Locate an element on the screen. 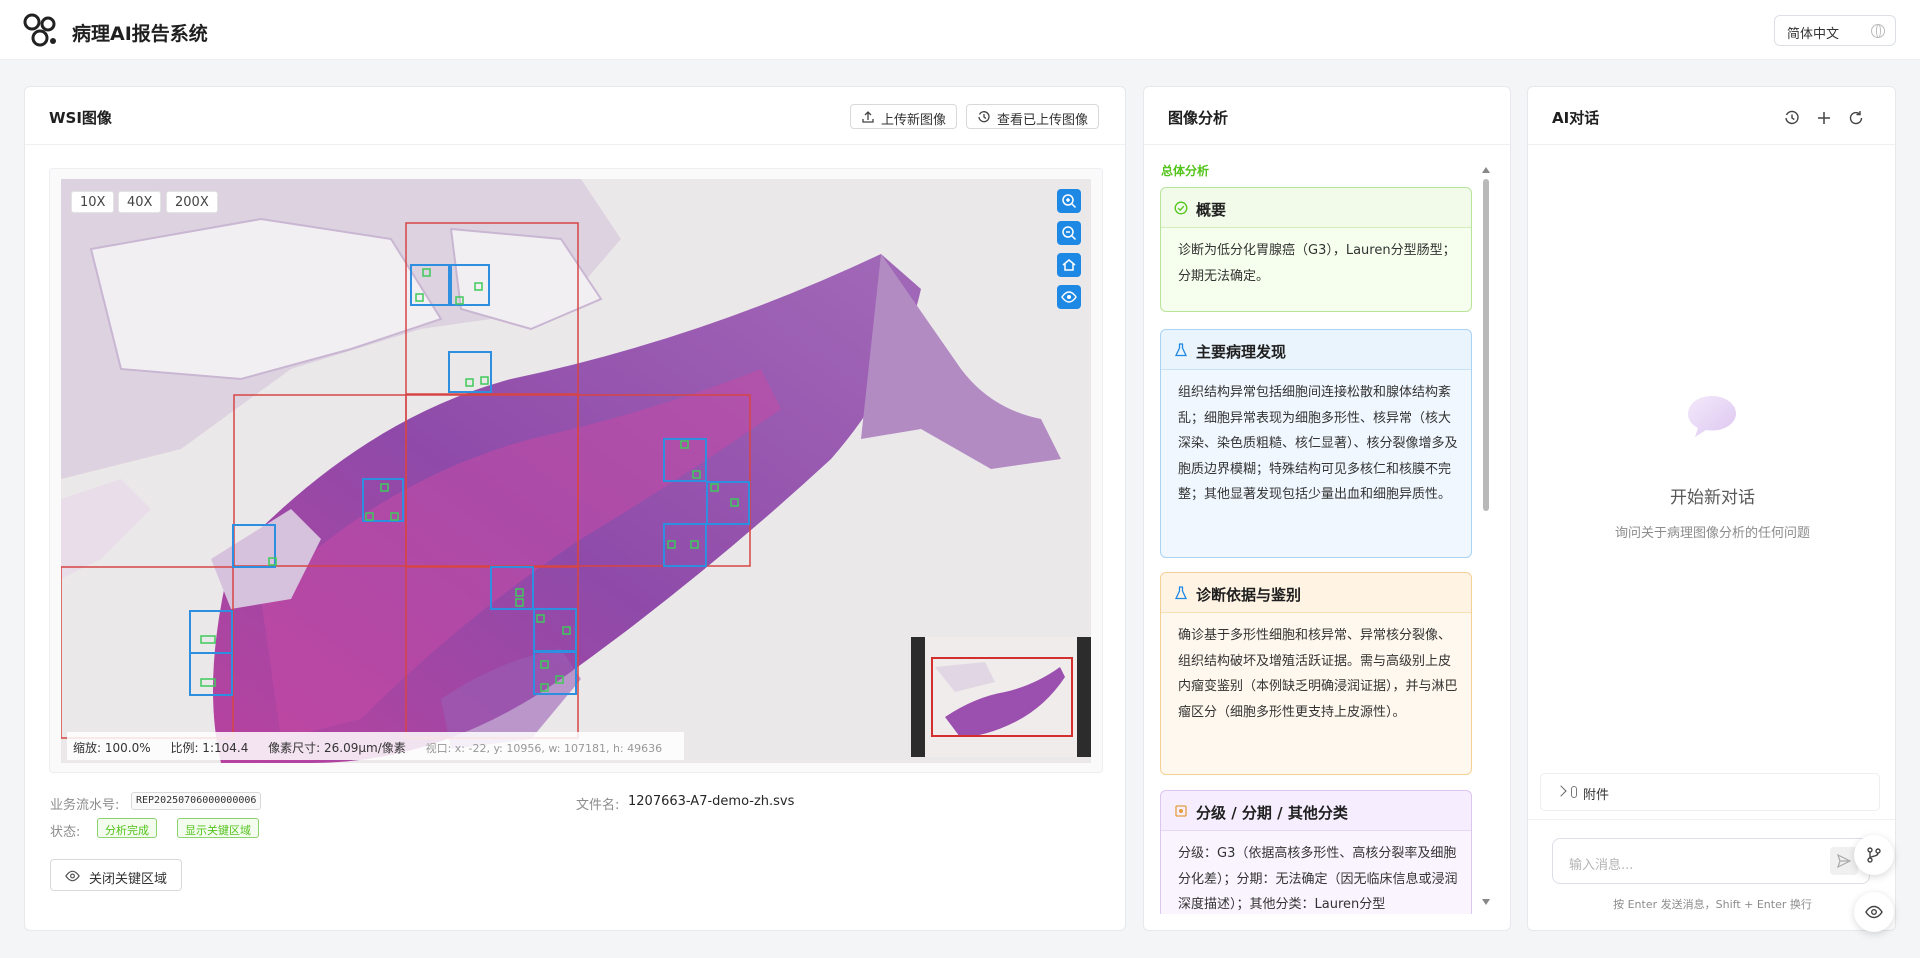 This screenshot has width=1920, height=958. file-name-label: 文件名: is located at coordinates (598, 805).